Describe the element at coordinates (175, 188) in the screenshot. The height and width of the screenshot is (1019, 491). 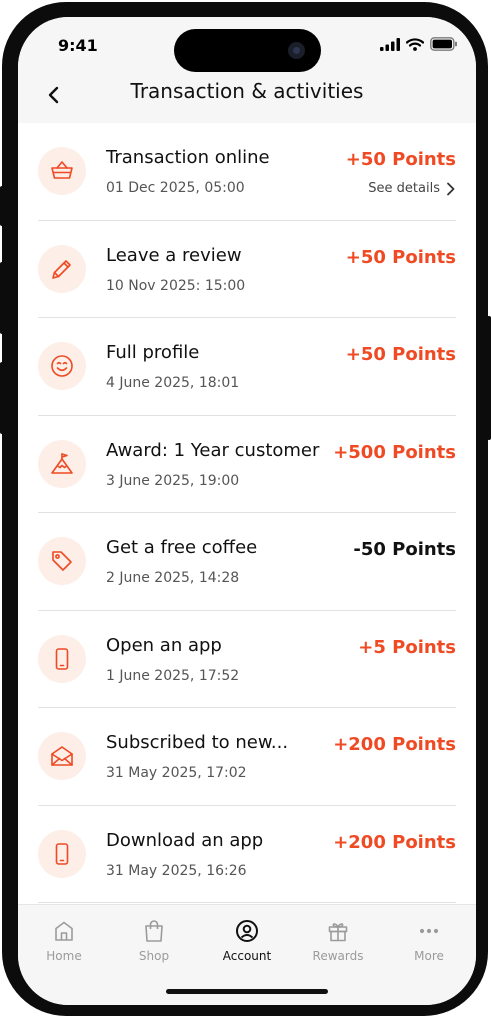
I see `transaction-date: 01 Dec 2025, 05:00` at that location.